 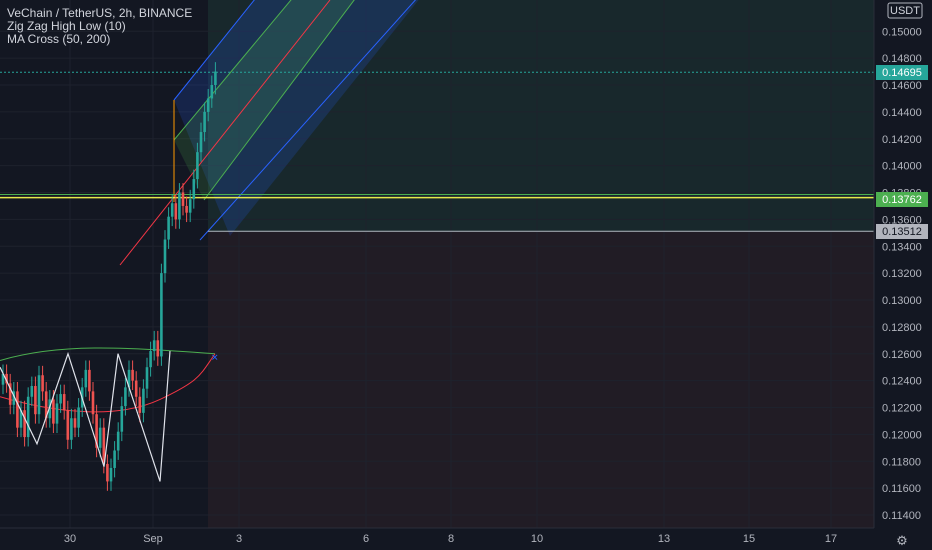 What do you see at coordinates (902, 167) in the screenshot?
I see `price-tick-label: 0.14000` at bounding box center [902, 167].